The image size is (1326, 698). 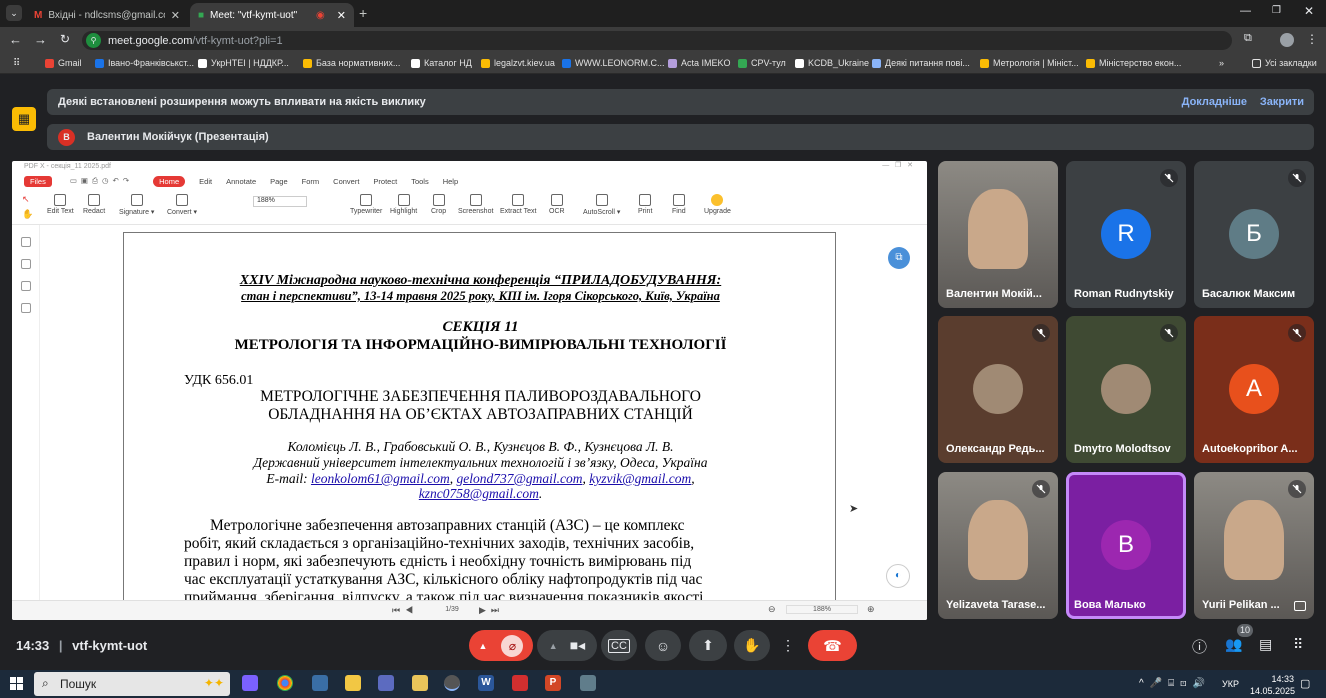 What do you see at coordinates (1233, 644) in the screenshot?
I see `people-icon: 👥` at bounding box center [1233, 644].